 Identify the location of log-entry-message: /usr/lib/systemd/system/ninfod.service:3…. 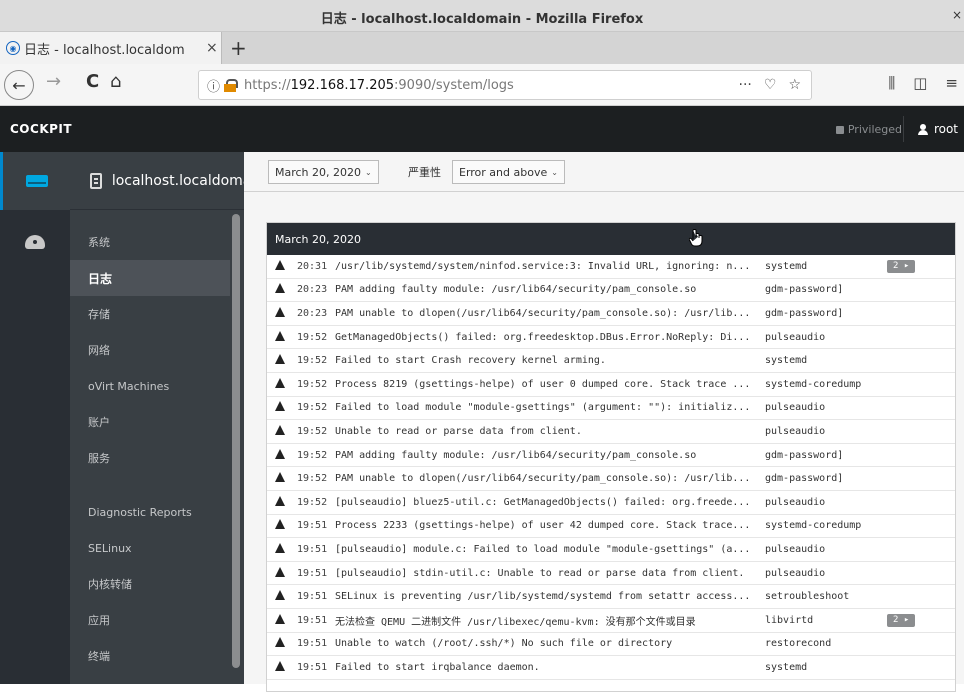
(543, 266).